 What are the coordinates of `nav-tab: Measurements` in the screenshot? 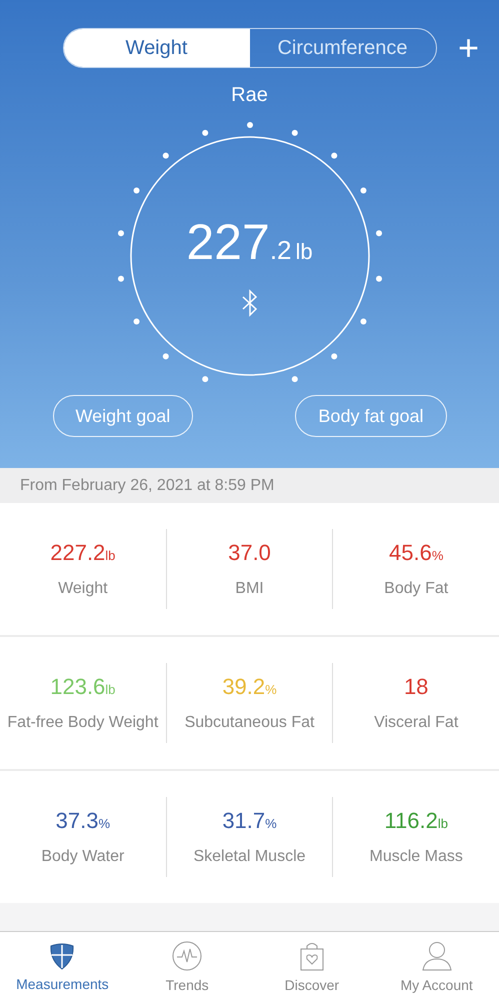 It's located at (62, 966).